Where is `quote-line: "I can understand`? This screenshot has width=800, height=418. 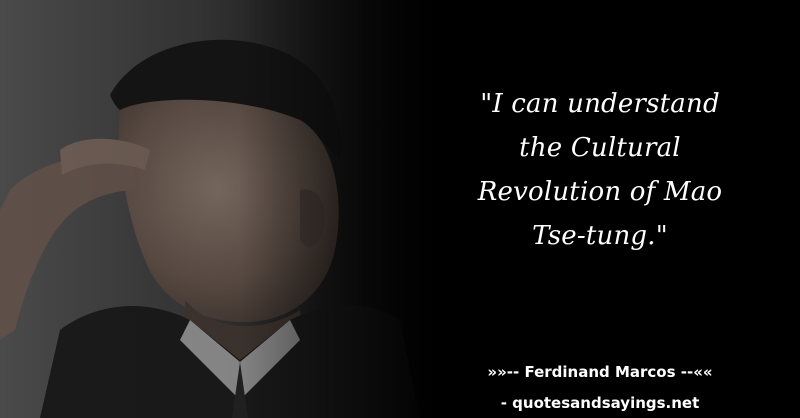
quote-line: "I can understand is located at coordinates (600, 104).